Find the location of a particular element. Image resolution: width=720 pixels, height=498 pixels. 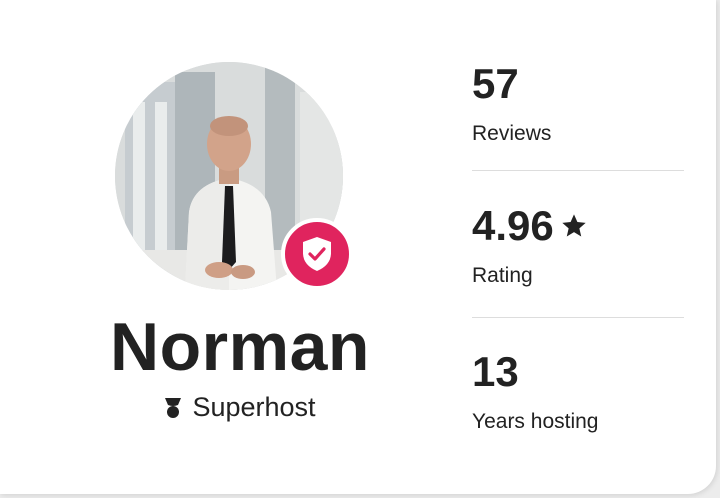

host-name: Norman is located at coordinates (240, 347).